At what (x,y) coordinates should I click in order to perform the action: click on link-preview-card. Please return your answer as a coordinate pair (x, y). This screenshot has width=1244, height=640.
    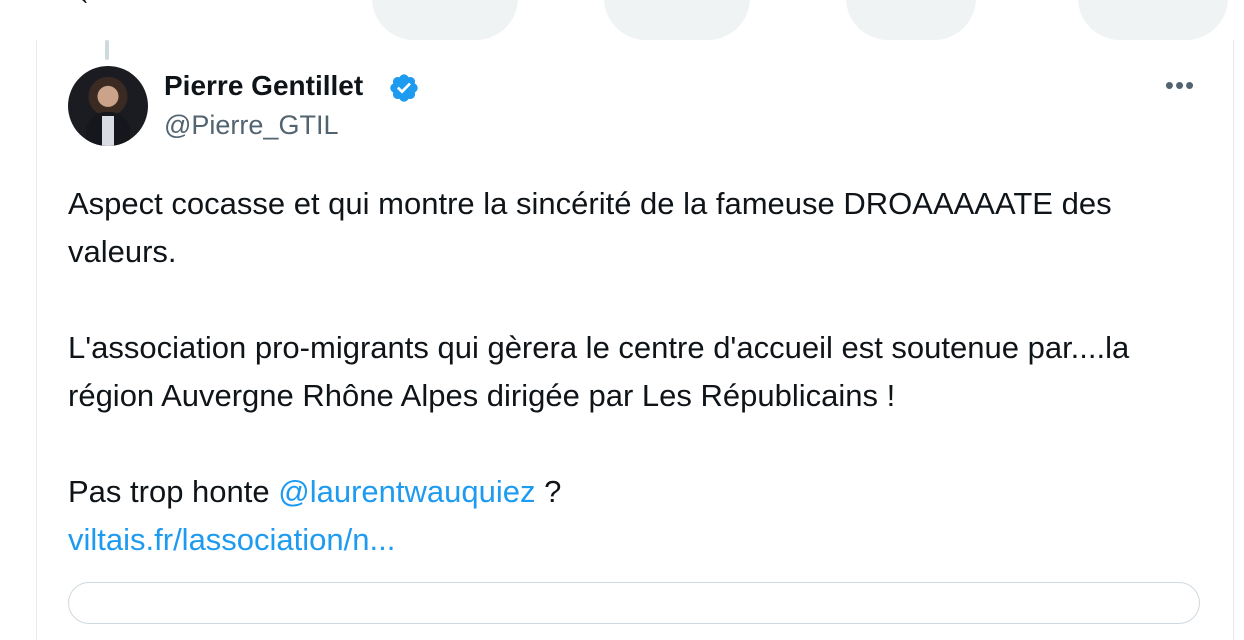
    Looking at the image, I should click on (634, 603).